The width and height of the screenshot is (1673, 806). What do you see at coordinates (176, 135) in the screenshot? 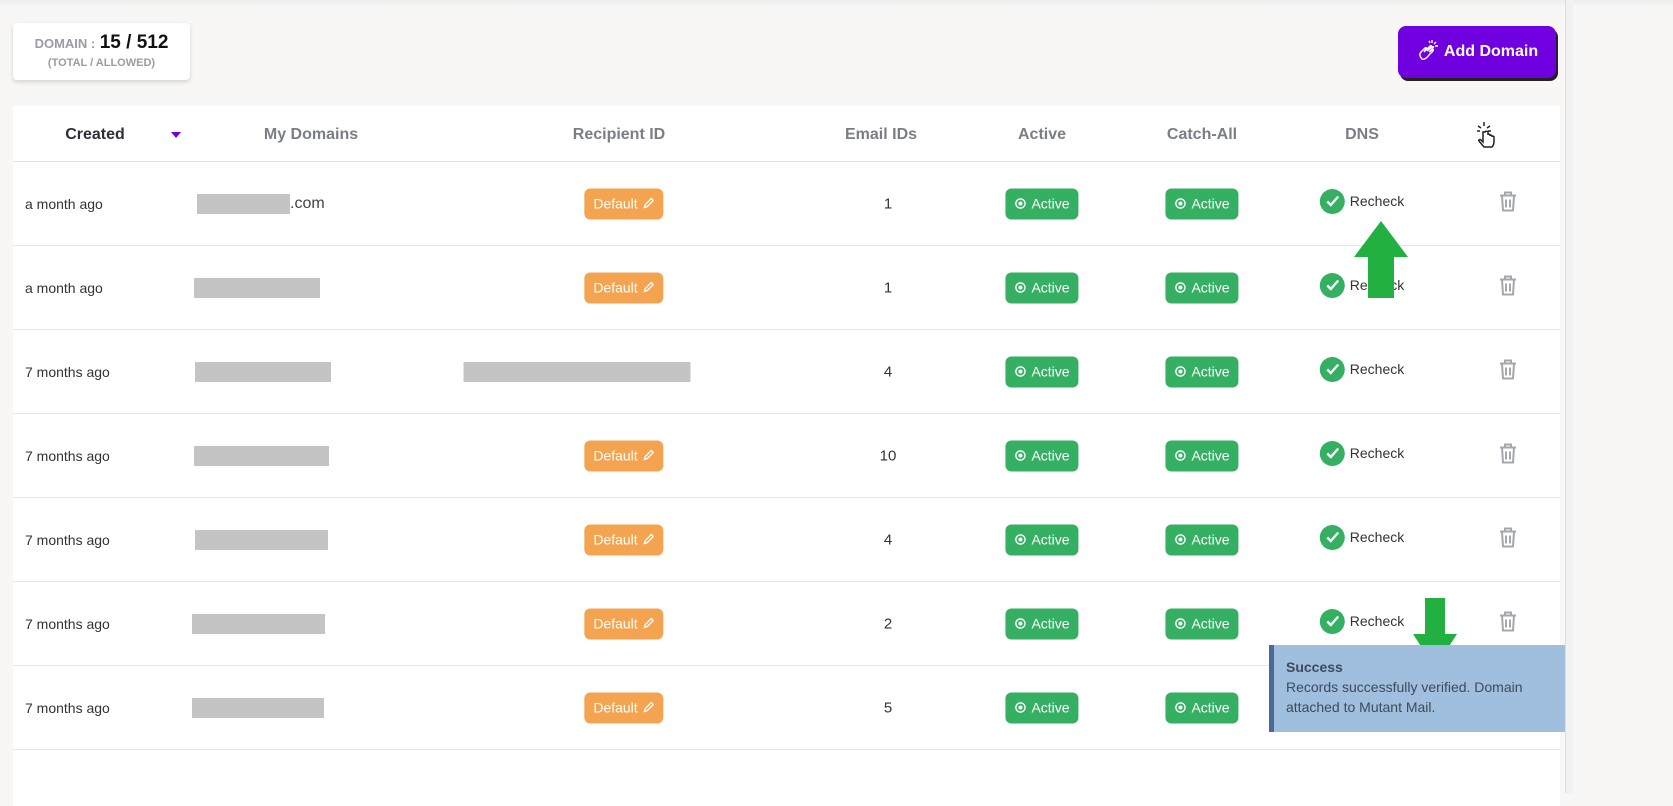
I see `sort-desc-icon` at bounding box center [176, 135].